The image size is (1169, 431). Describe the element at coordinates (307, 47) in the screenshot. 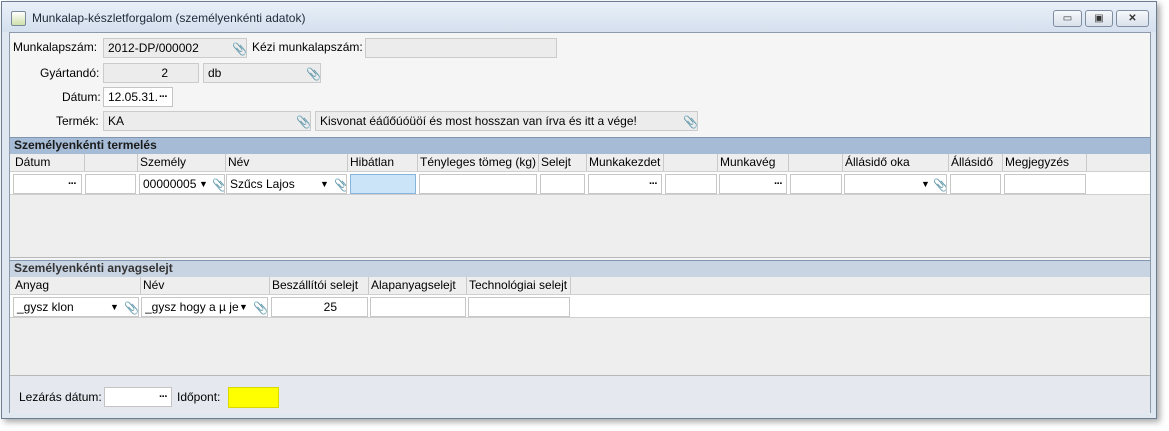

I see `kezi-munkalapszam-label: Kézi munkalapszám:` at that location.